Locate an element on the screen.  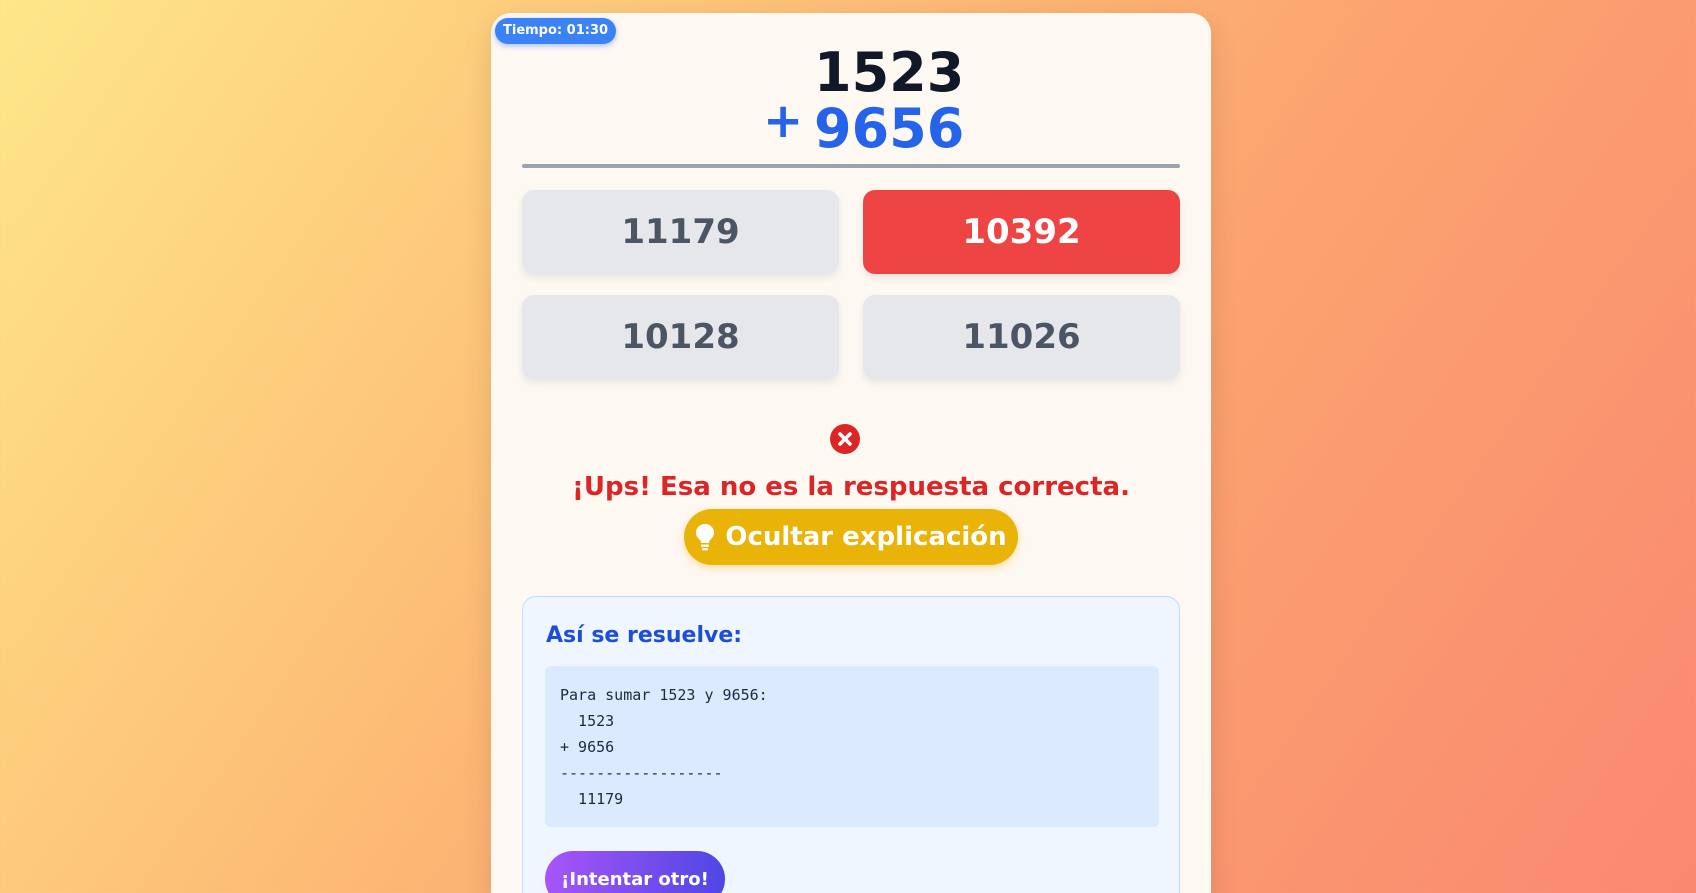
explanation-title: Así se resuelve: is located at coordinates (644, 635).